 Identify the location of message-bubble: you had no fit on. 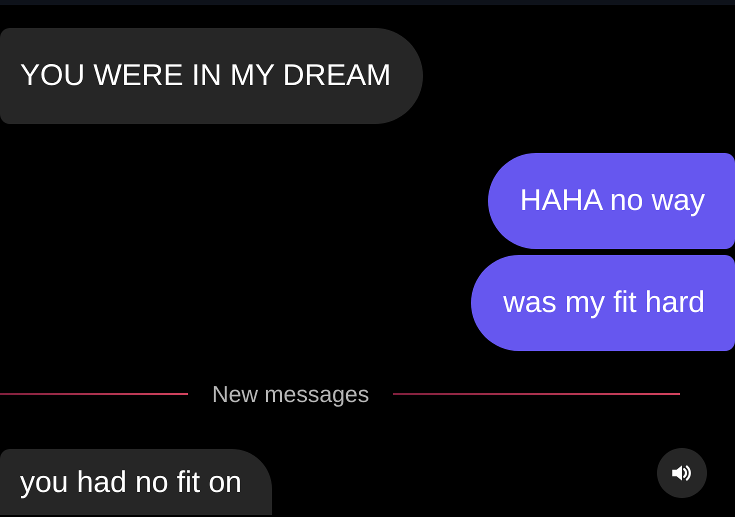
(136, 482).